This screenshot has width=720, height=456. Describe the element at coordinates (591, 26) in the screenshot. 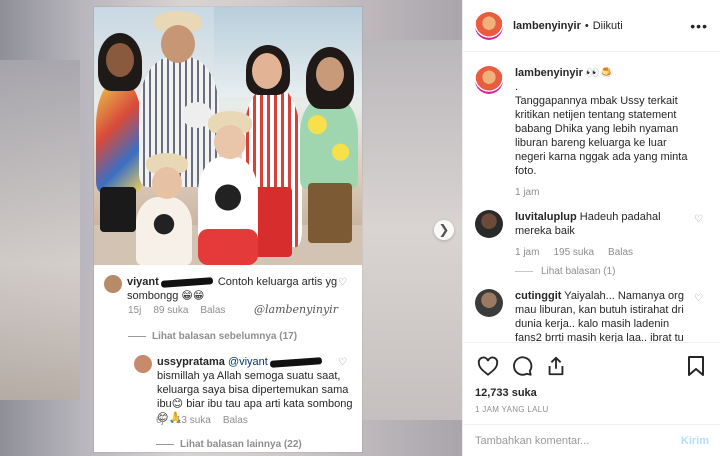

I see `post-header: lambenyinyir • Diikuti •••` at that location.